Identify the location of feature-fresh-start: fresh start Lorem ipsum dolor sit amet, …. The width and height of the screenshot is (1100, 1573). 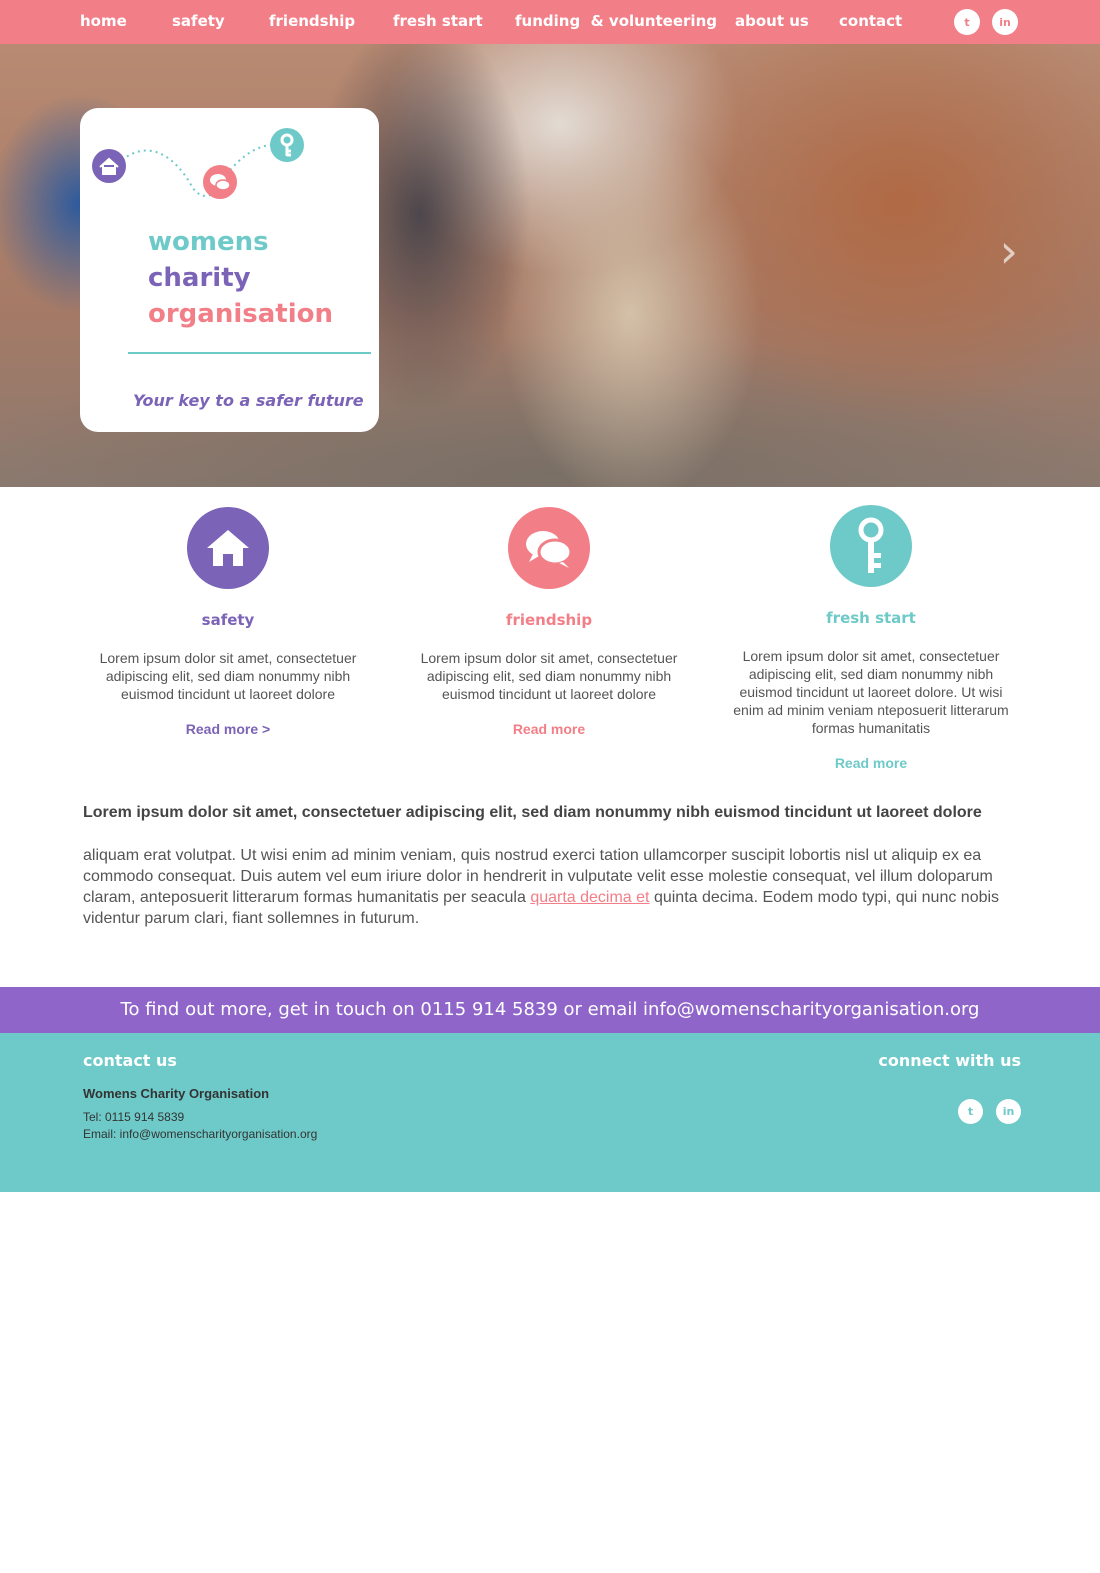
(871, 639).